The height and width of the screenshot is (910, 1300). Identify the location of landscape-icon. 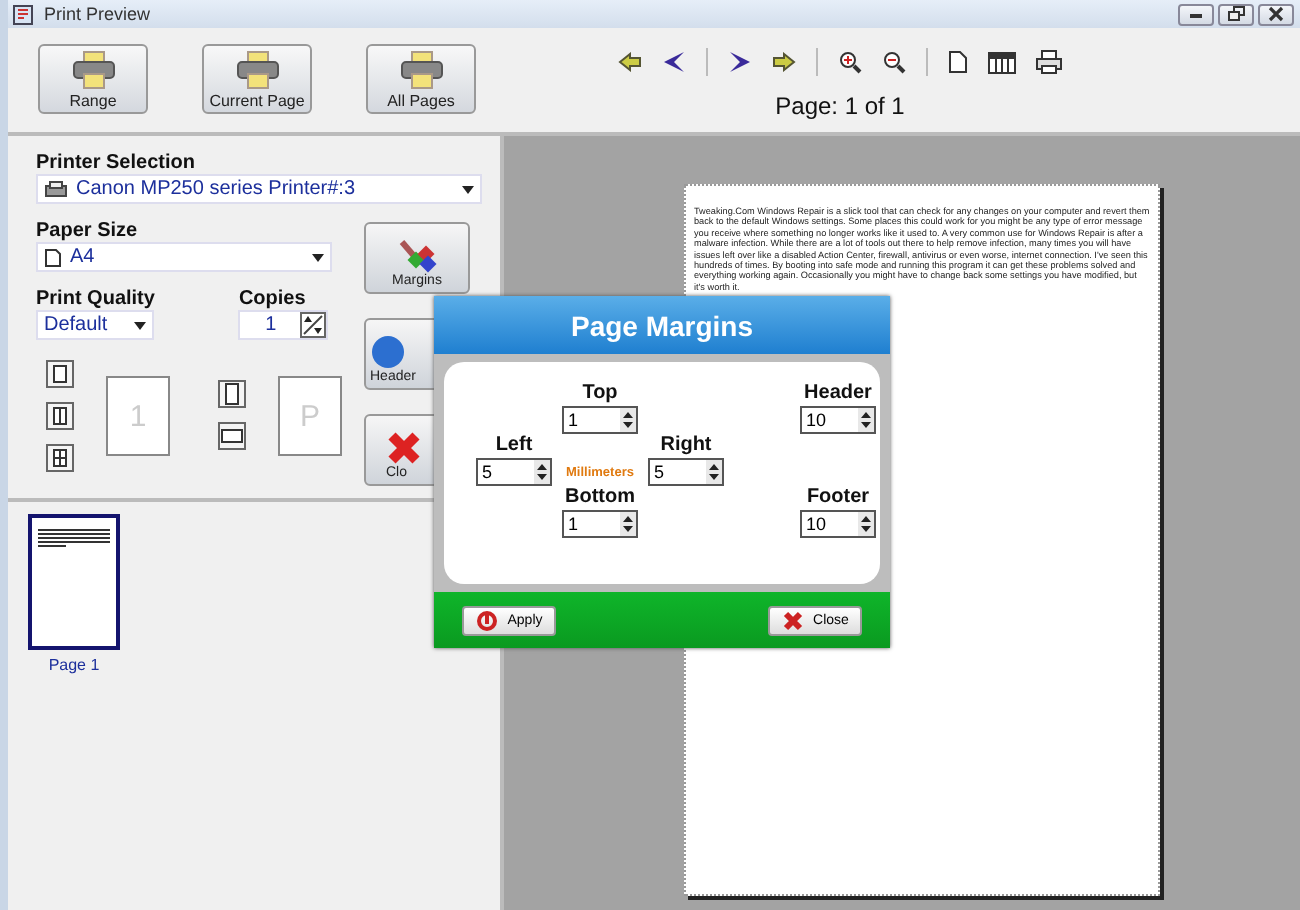
(232, 436).